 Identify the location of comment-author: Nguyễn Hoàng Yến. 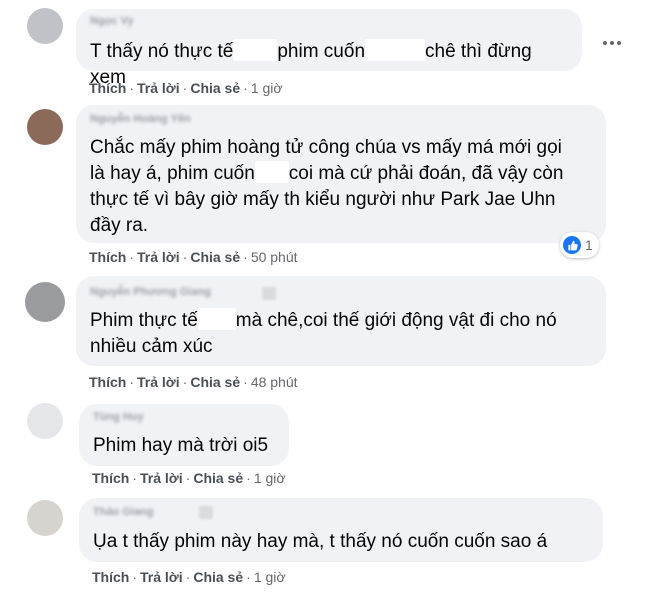
(140, 119).